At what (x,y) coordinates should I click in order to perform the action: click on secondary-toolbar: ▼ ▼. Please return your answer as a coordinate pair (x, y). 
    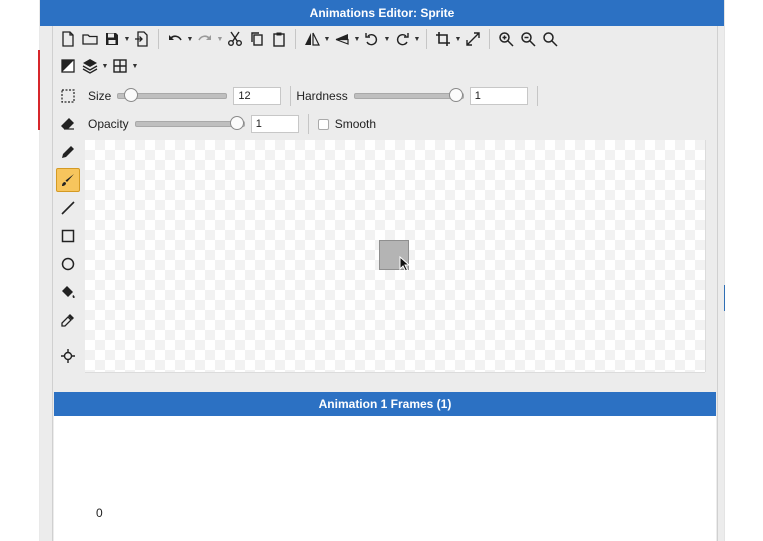
    Looking at the image, I should click on (98, 66).